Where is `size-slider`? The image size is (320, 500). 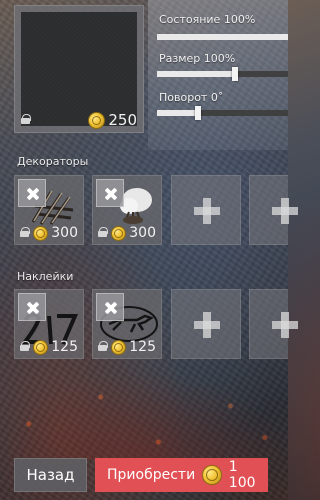
size-slider is located at coordinates (222, 74).